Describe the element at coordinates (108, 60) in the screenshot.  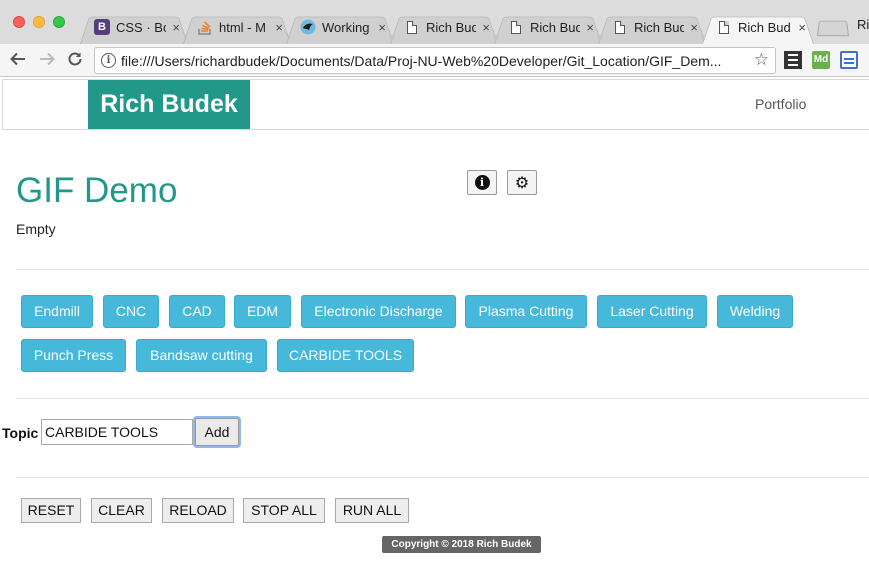
I see `info-icon: i` at that location.